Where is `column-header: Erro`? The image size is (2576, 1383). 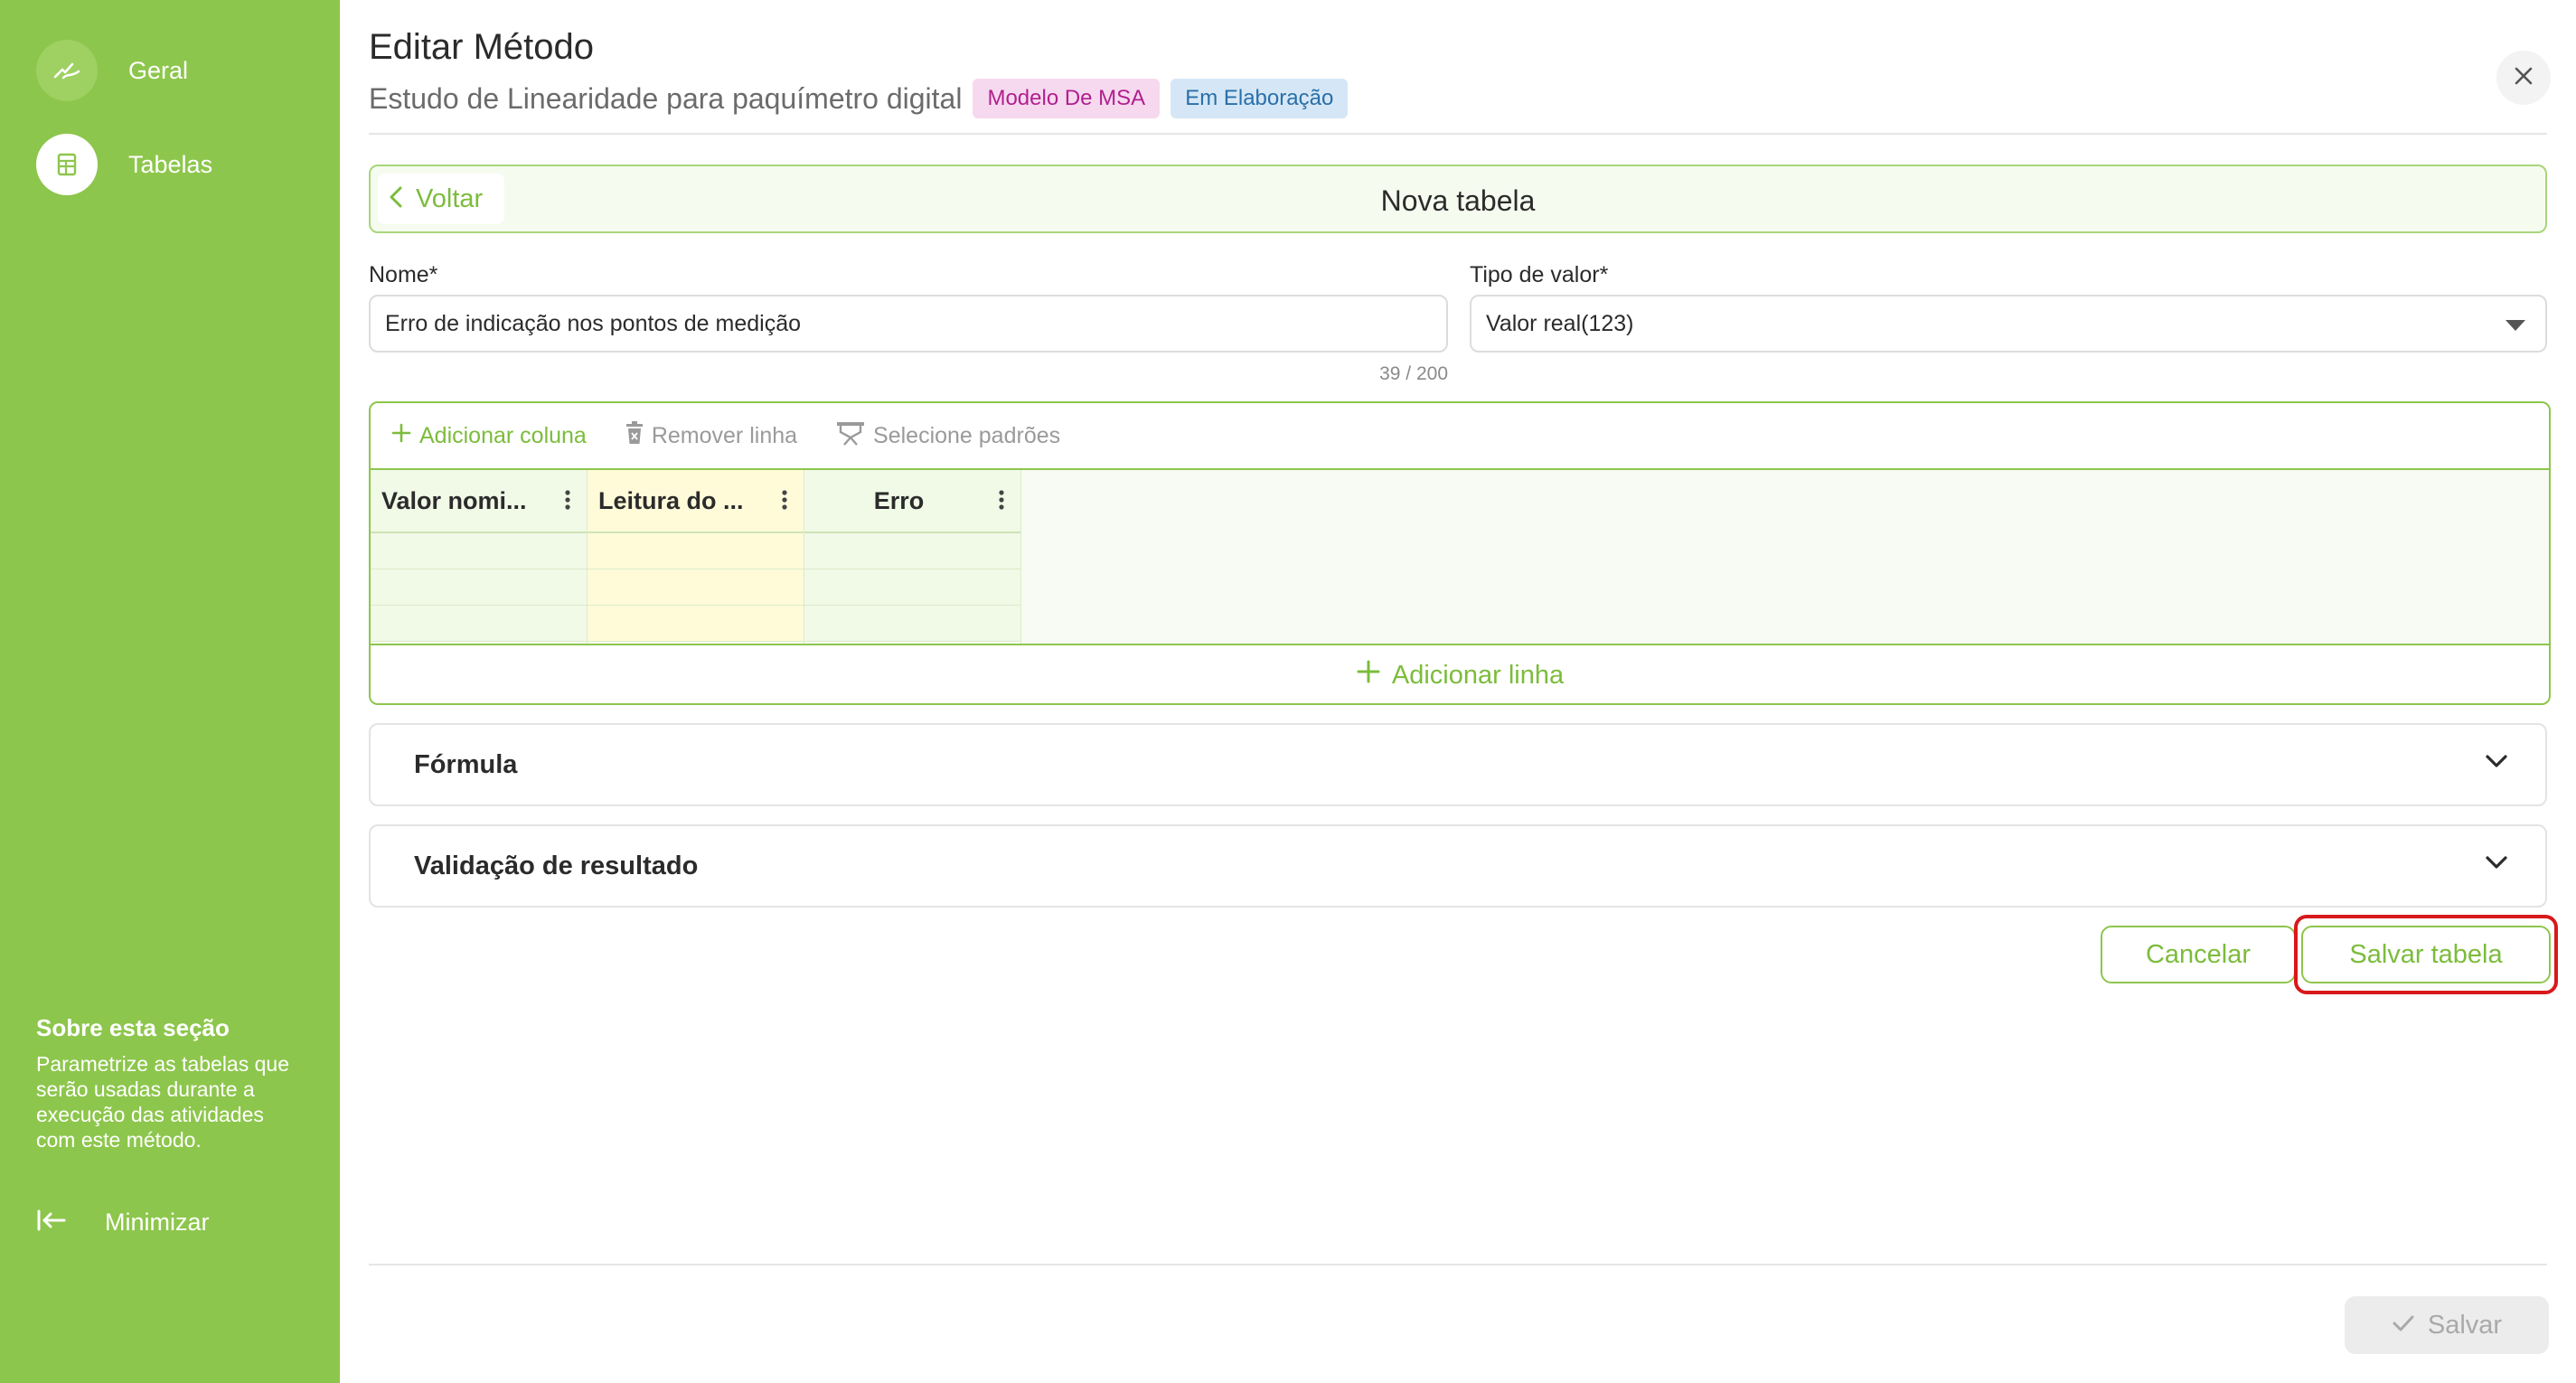 column-header: Erro is located at coordinates (912, 502).